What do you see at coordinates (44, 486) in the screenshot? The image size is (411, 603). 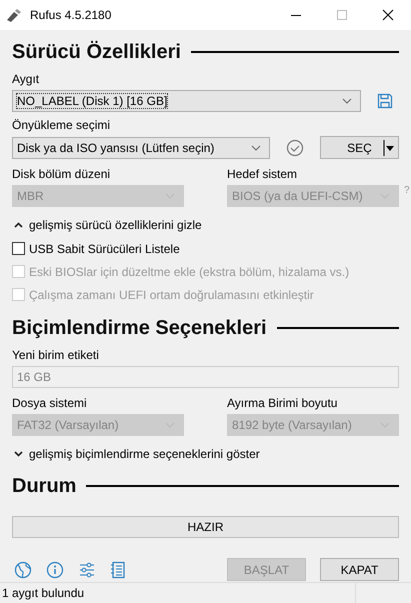 I see `section-heading: Durum` at bounding box center [44, 486].